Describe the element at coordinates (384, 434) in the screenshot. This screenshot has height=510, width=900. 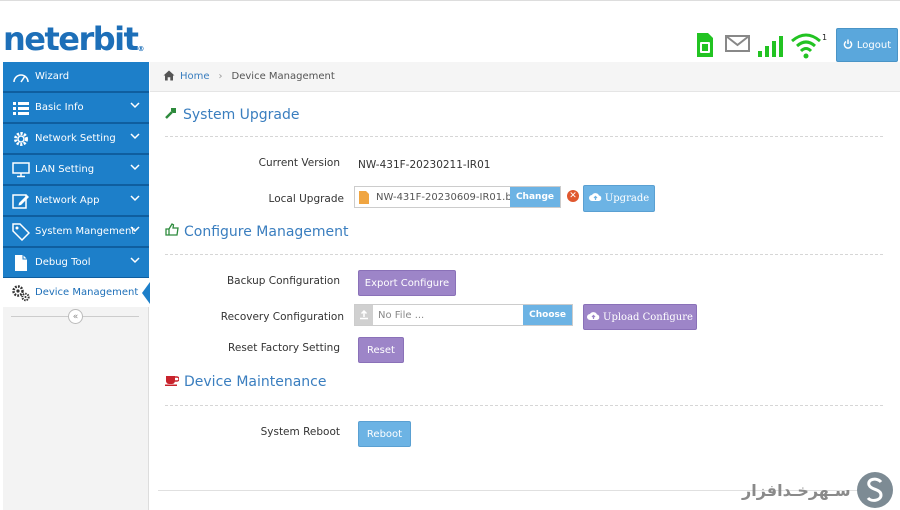
I see `reboot-button: Reboot` at that location.